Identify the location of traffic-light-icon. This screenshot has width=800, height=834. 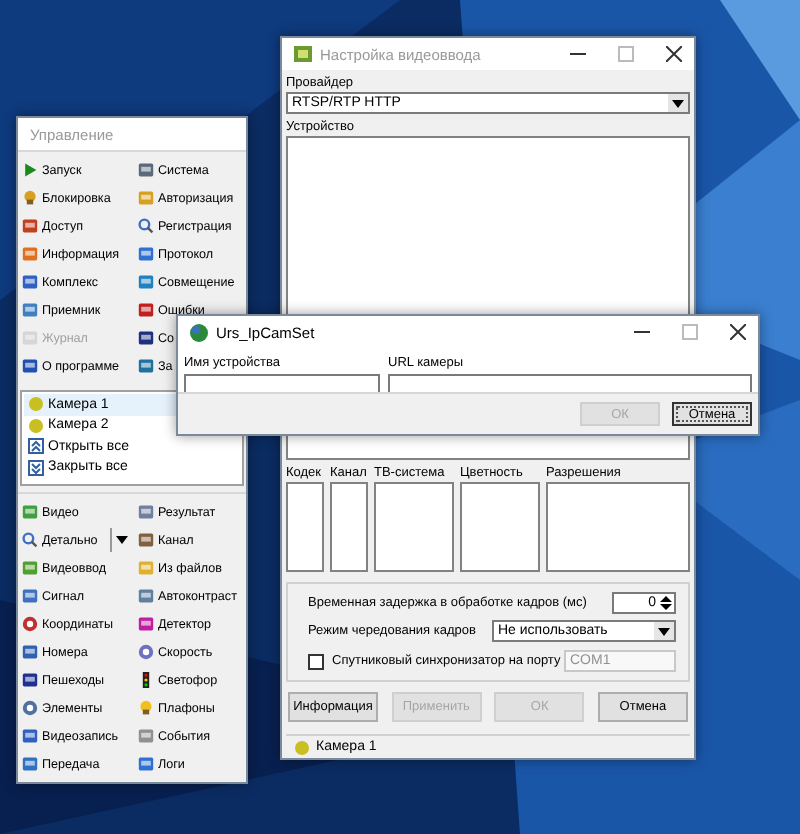
(146, 680).